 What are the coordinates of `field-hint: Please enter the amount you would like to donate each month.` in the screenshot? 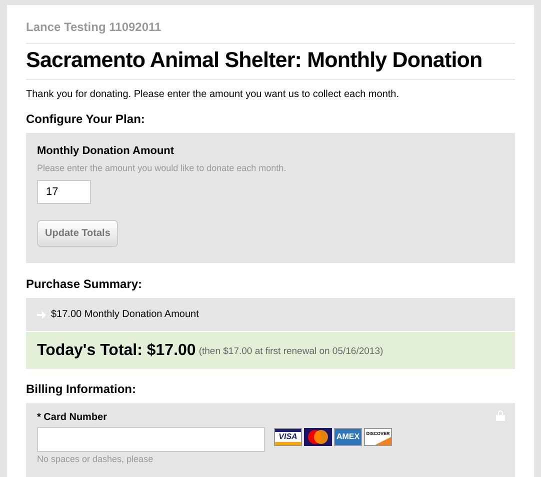 It's located at (162, 168).